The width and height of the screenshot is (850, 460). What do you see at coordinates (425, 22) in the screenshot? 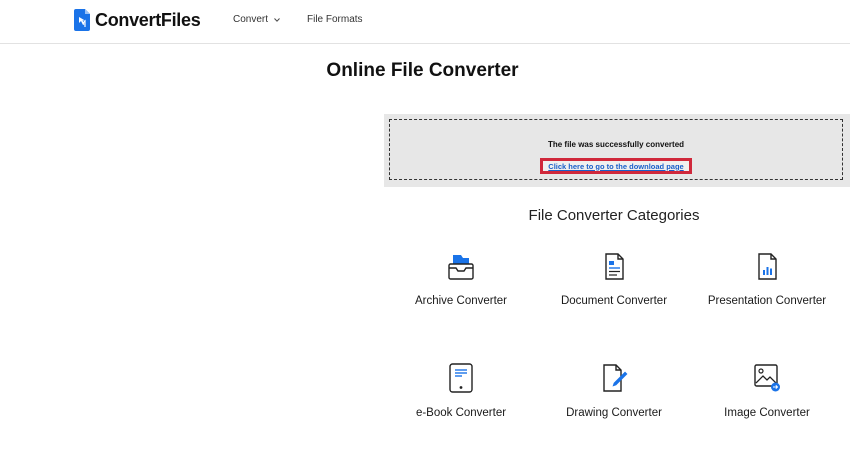
I see `site-header: ConvertFiles Convert File Formats` at bounding box center [425, 22].